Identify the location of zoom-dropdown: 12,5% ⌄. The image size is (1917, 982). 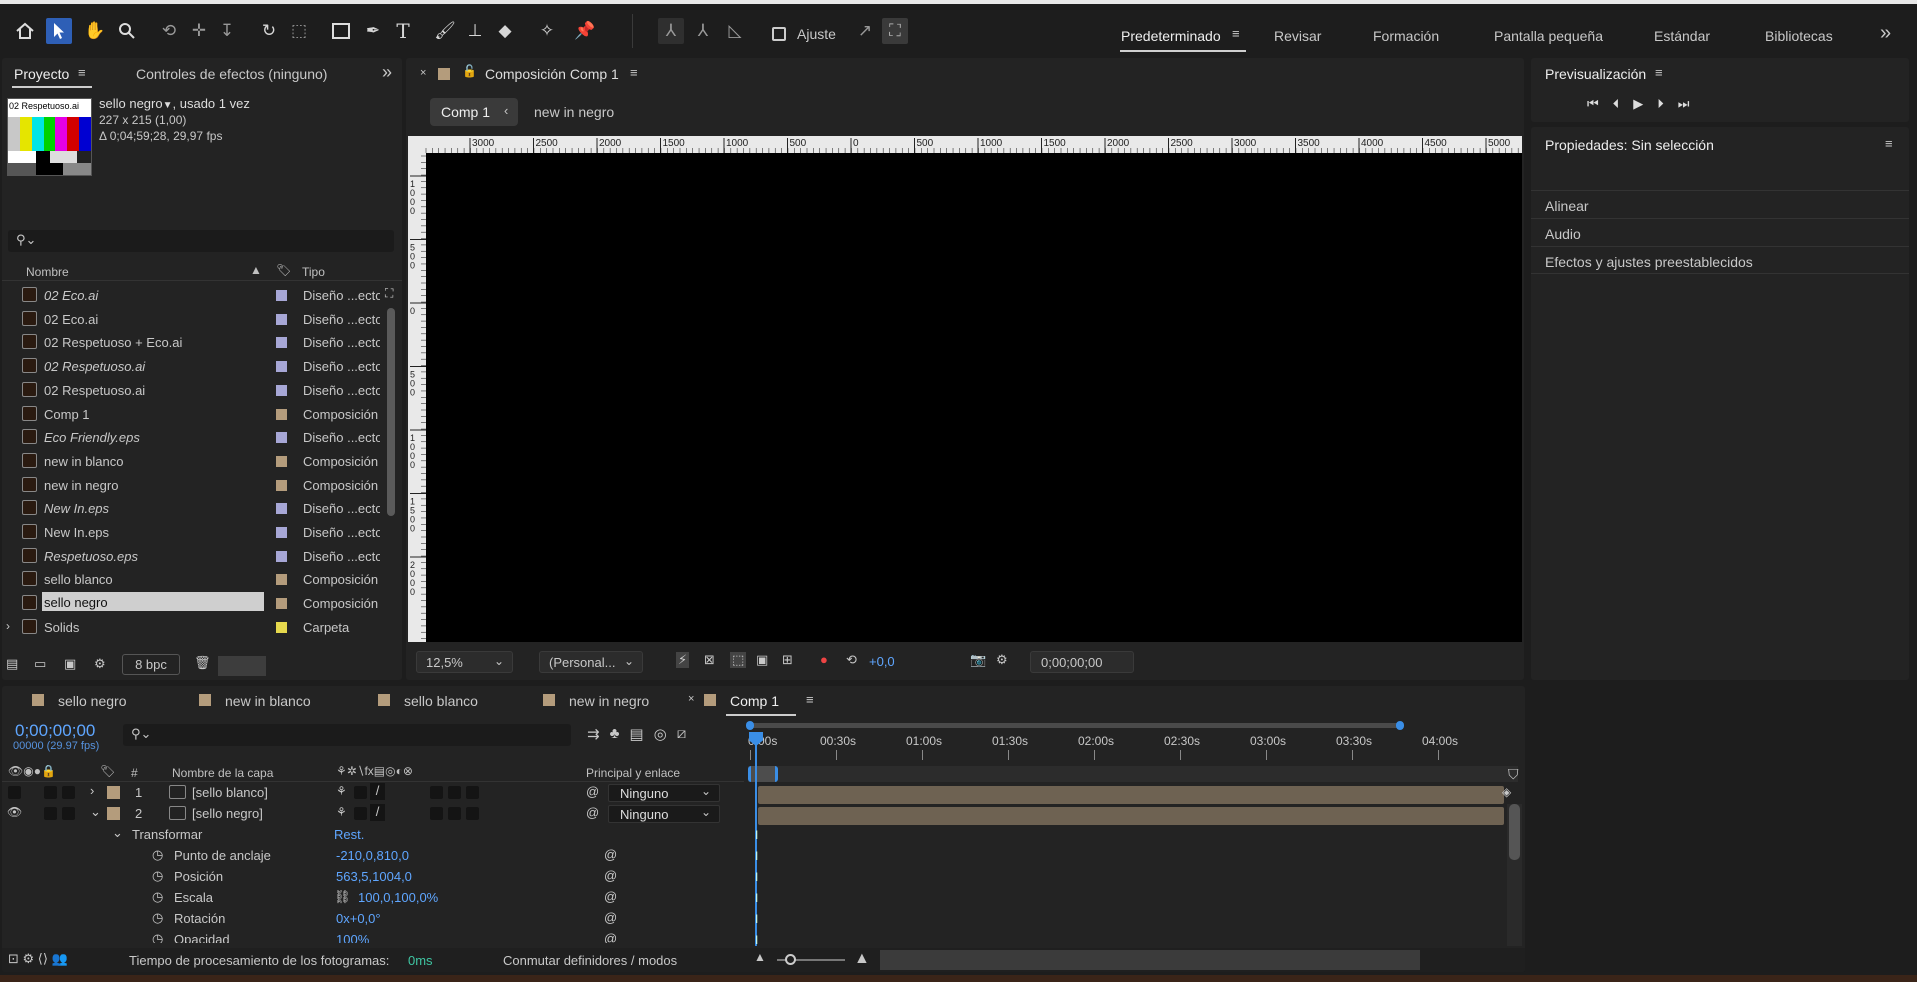
(464, 662).